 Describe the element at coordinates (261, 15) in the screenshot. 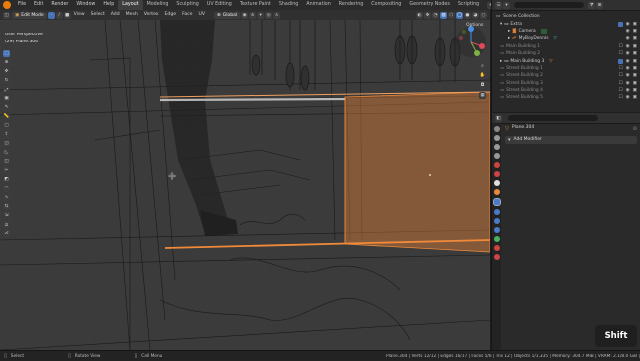

I see `snap-target-icon: ▾` at that location.